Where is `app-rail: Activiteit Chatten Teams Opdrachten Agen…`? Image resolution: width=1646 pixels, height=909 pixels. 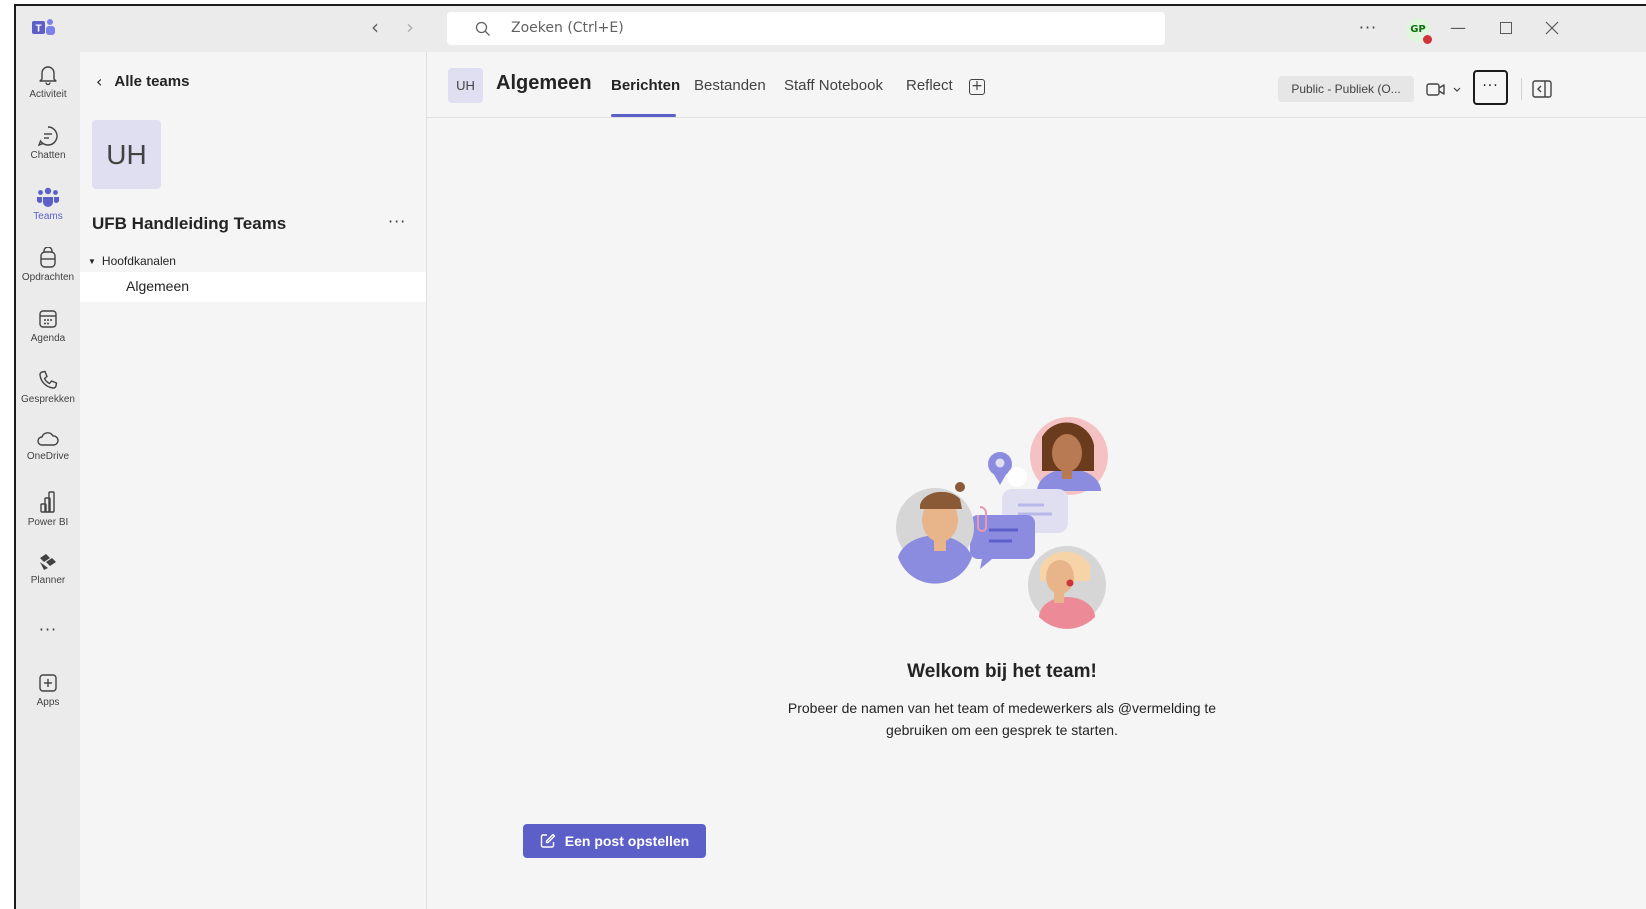
app-rail: Activiteit Chatten Teams Opdrachten Agen… is located at coordinates (48, 480).